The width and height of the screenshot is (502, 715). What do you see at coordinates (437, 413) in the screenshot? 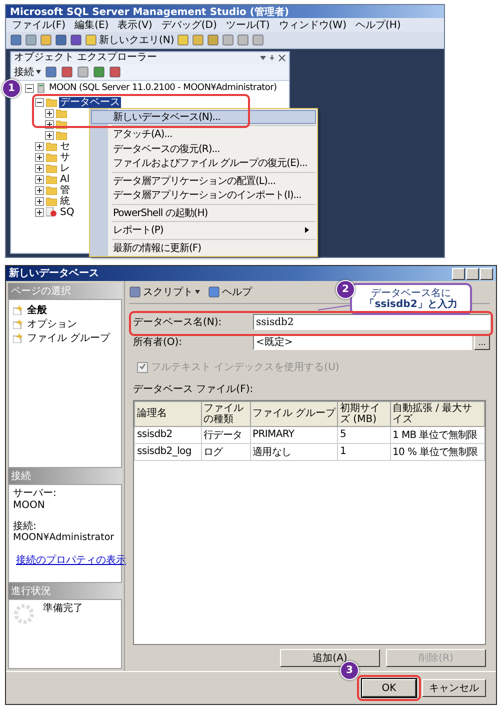
I see `column-header: 自動拡張 / 最大サイズ` at bounding box center [437, 413].